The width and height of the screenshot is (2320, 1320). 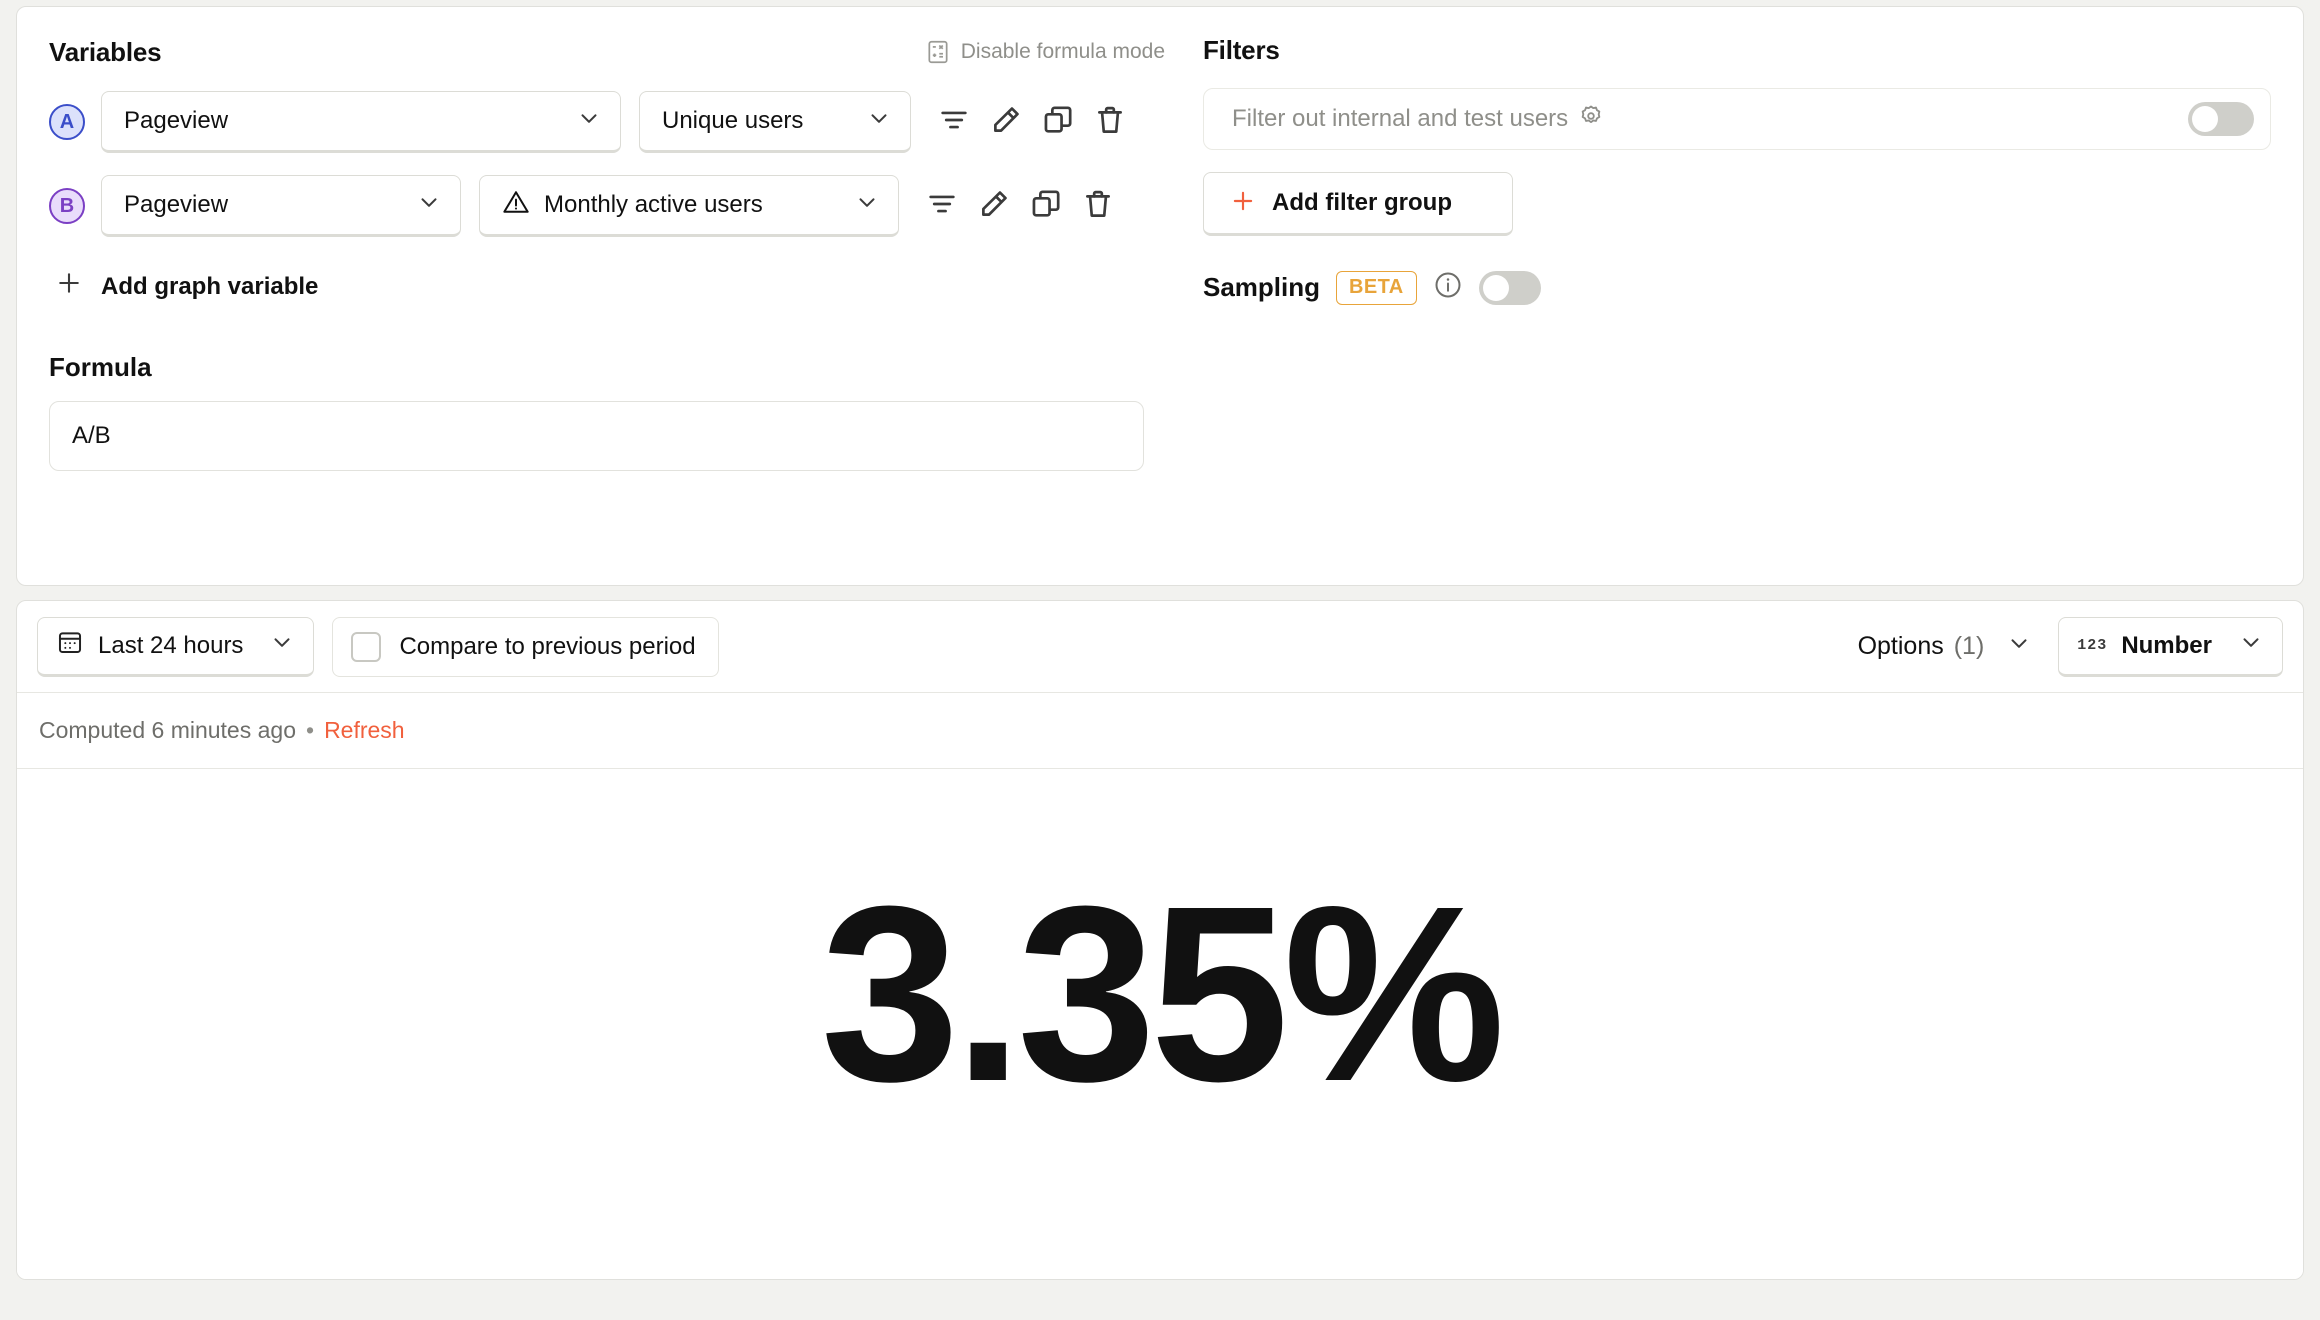 What do you see at coordinates (547, 646) in the screenshot?
I see `compare-label: Compare to previous period` at bounding box center [547, 646].